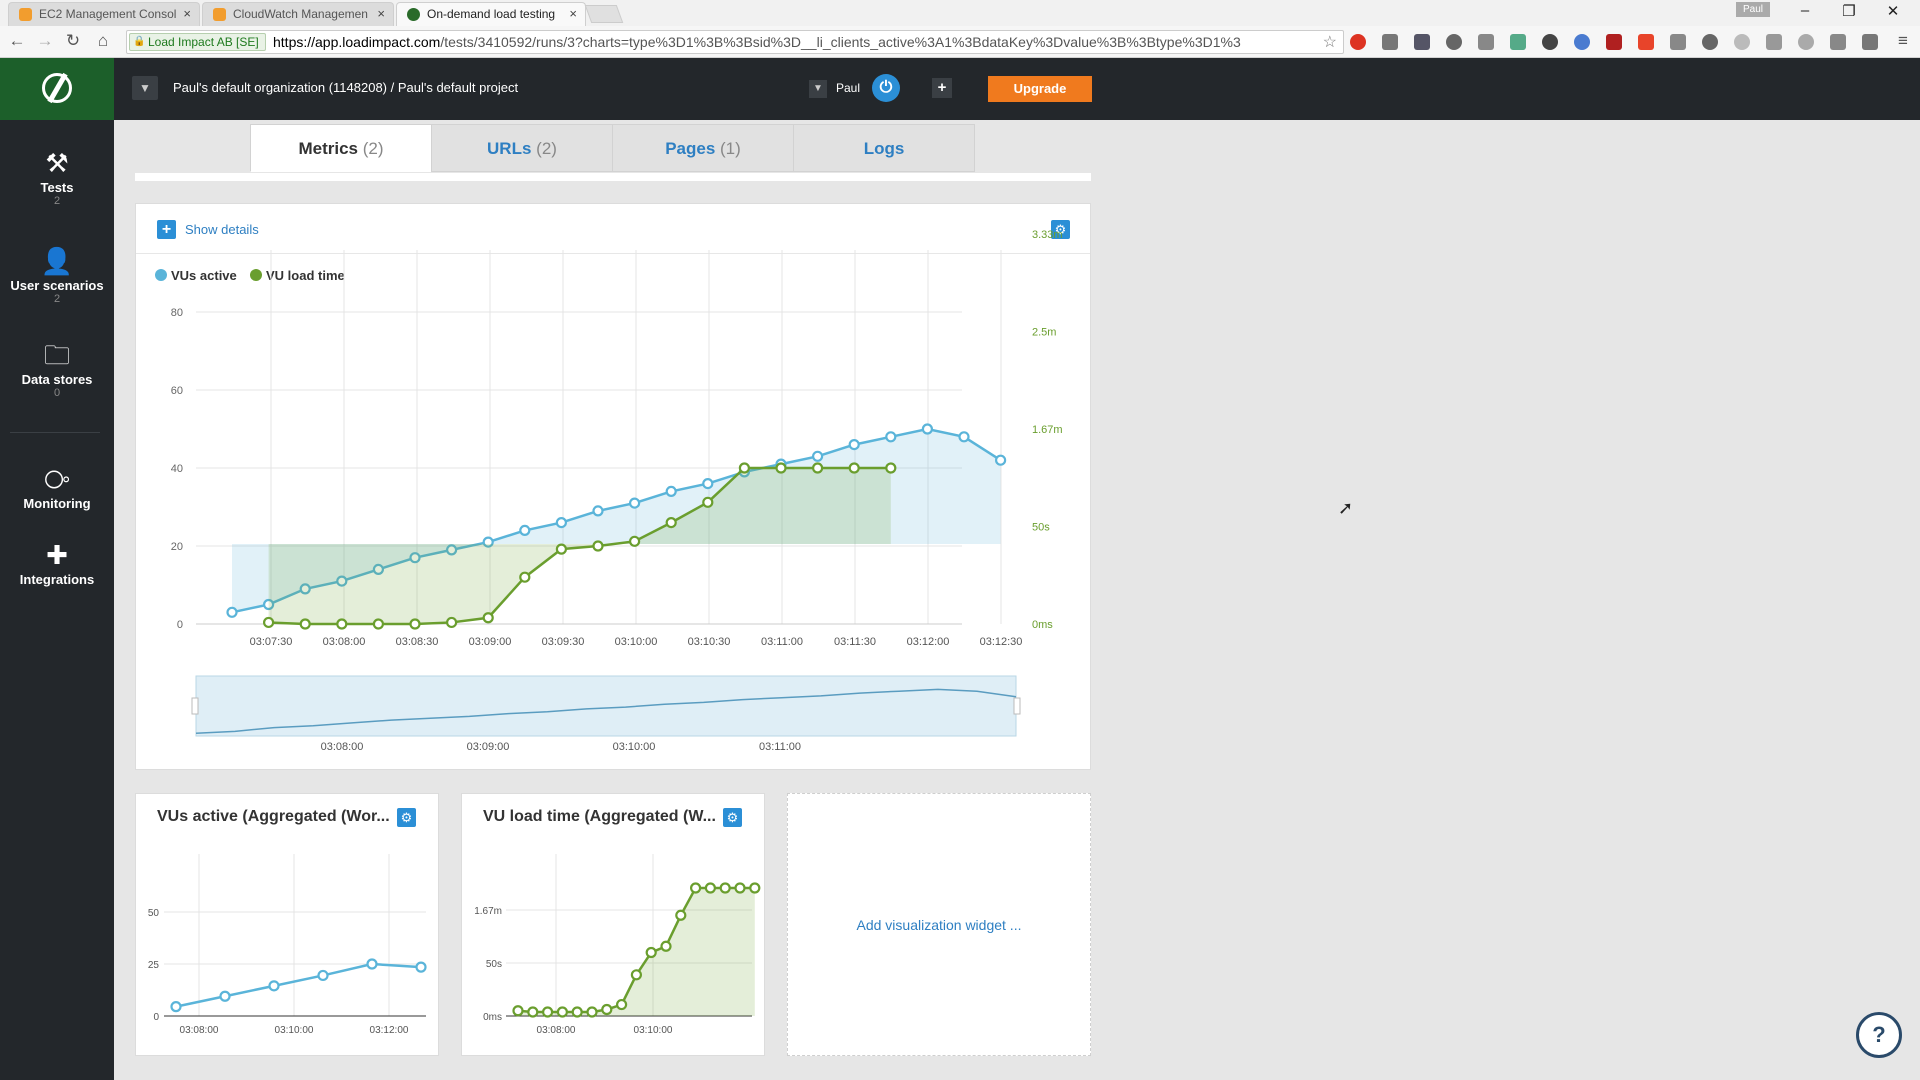 The height and width of the screenshot is (1080, 1920). I want to click on sidebar-item-data-stores: 🗀 Data stores 0, so click(57, 368).